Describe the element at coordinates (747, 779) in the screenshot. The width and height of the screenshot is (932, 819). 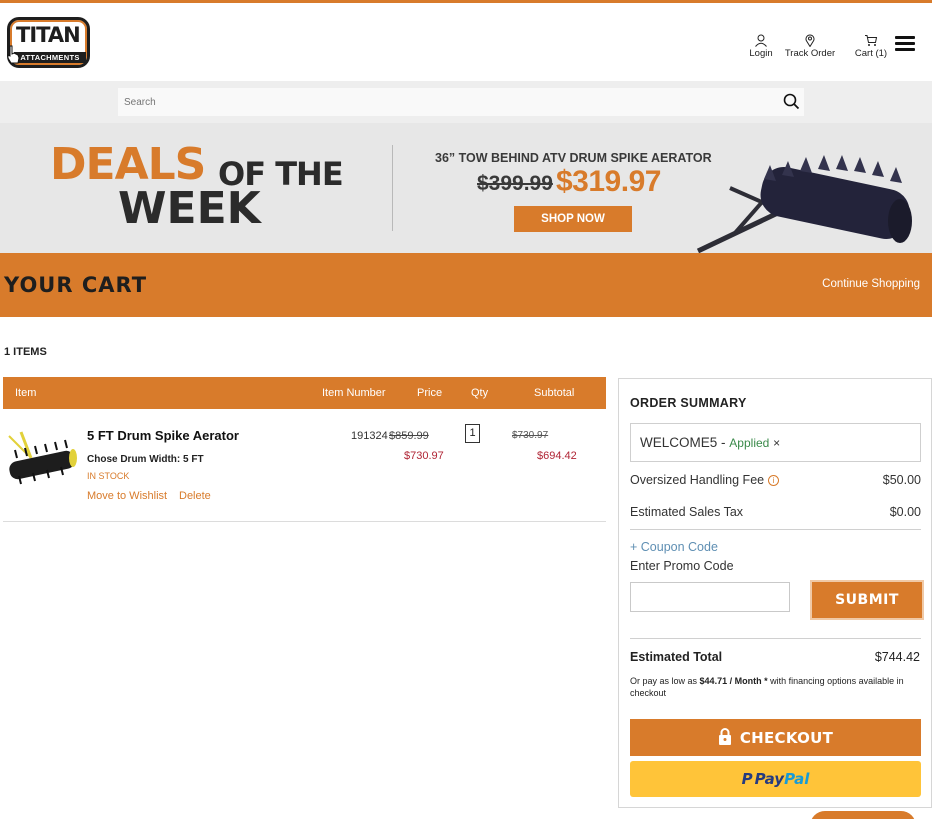
I see `paypal-icon: P` at that location.